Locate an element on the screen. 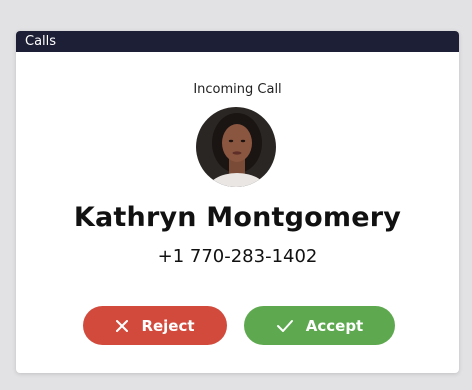 The height and width of the screenshot is (390, 472). accept-button: Accept is located at coordinates (319, 325).